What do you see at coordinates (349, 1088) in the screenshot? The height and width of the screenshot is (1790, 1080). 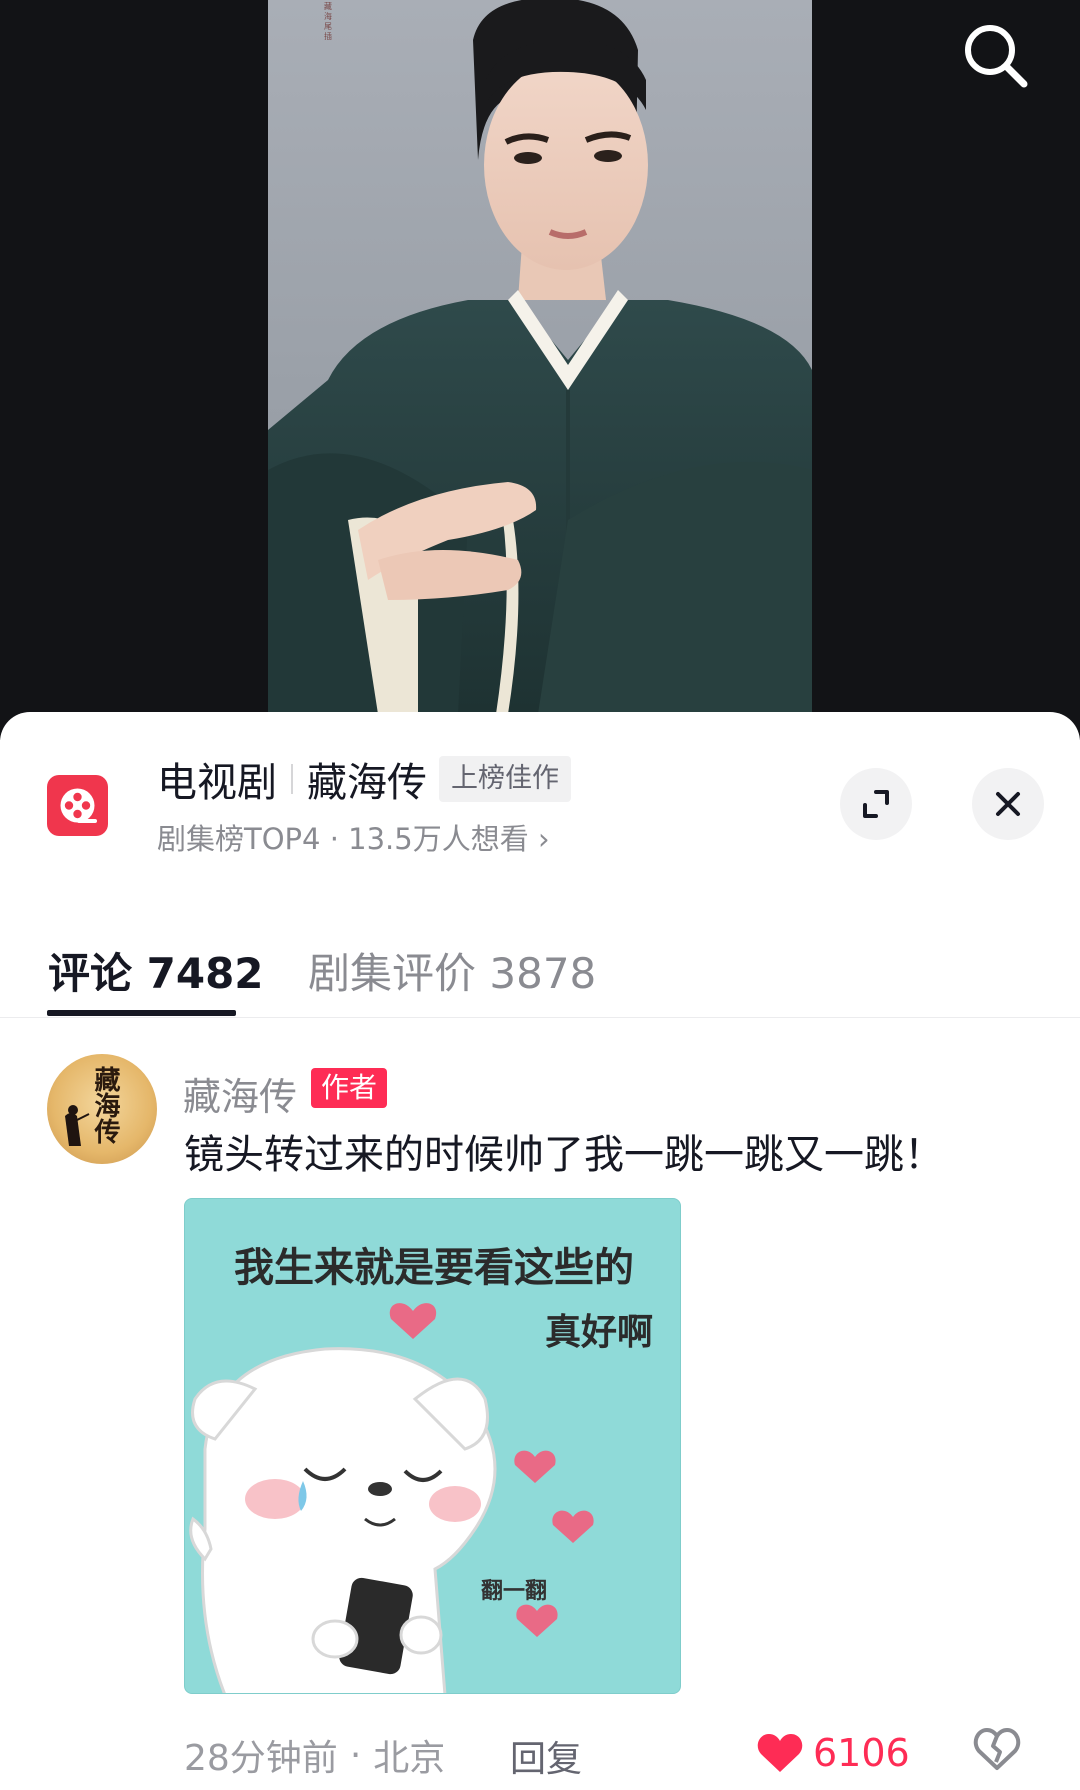 I see `author-badge: 作者` at bounding box center [349, 1088].